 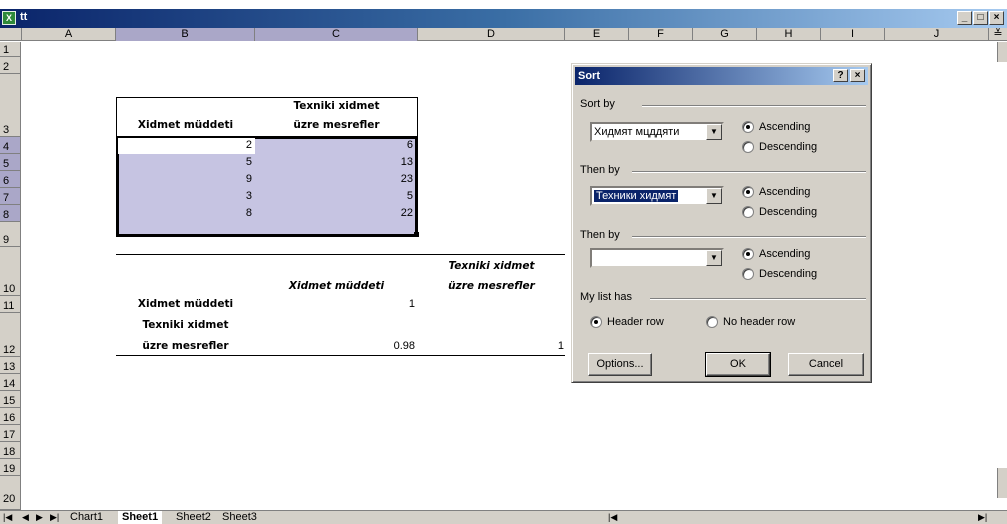 I want to click on cell-b8: 8, so click(x=185, y=213).